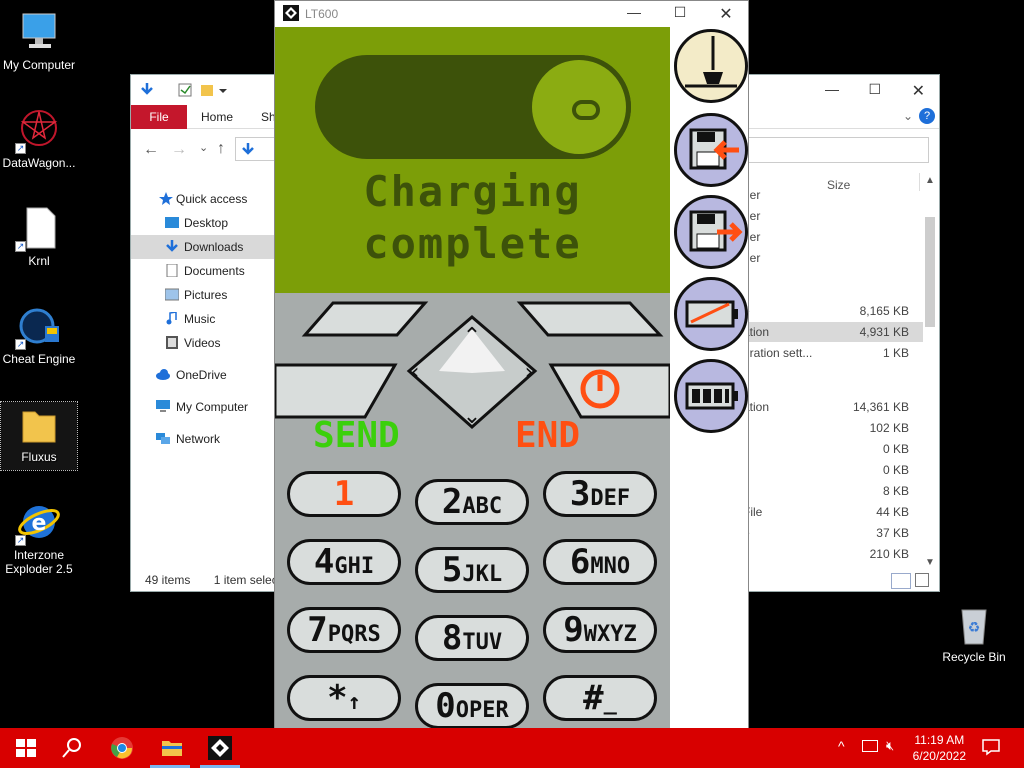  Describe the element at coordinates (336, 391) in the screenshot. I see `send-key-body` at that location.